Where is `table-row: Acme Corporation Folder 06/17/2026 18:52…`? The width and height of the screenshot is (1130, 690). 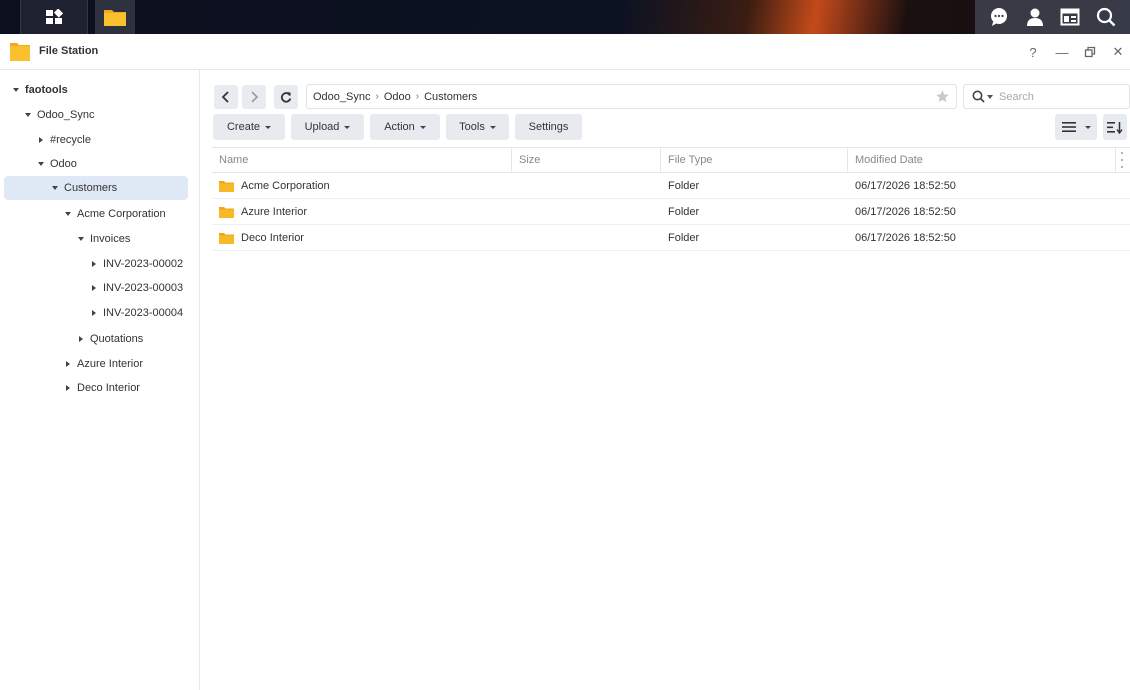 table-row: Acme Corporation Folder 06/17/2026 18:52… is located at coordinates (671, 186).